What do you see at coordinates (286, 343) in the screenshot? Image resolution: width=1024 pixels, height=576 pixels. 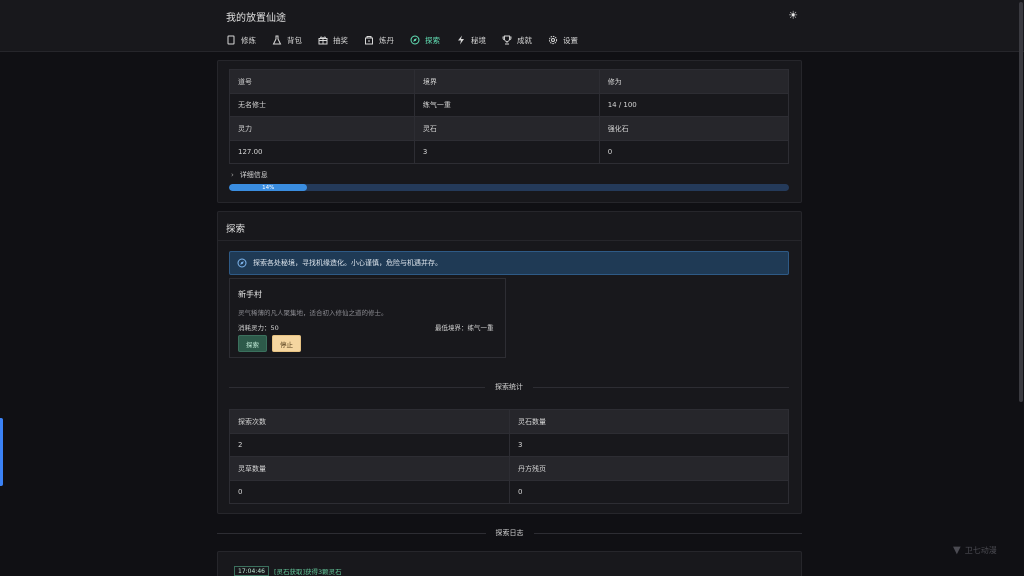 I see `stop-button: 停止` at bounding box center [286, 343].